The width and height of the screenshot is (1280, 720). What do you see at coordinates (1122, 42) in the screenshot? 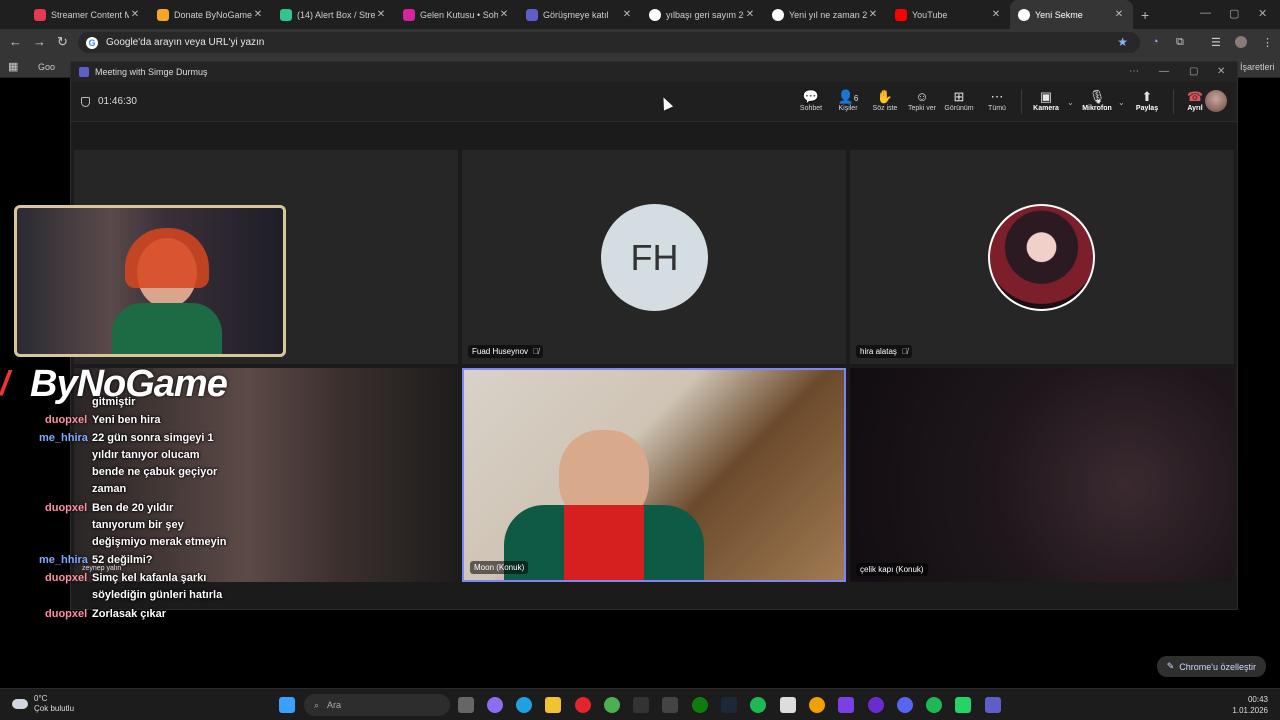
I see `bookmark-star-icon: ★` at bounding box center [1122, 42].